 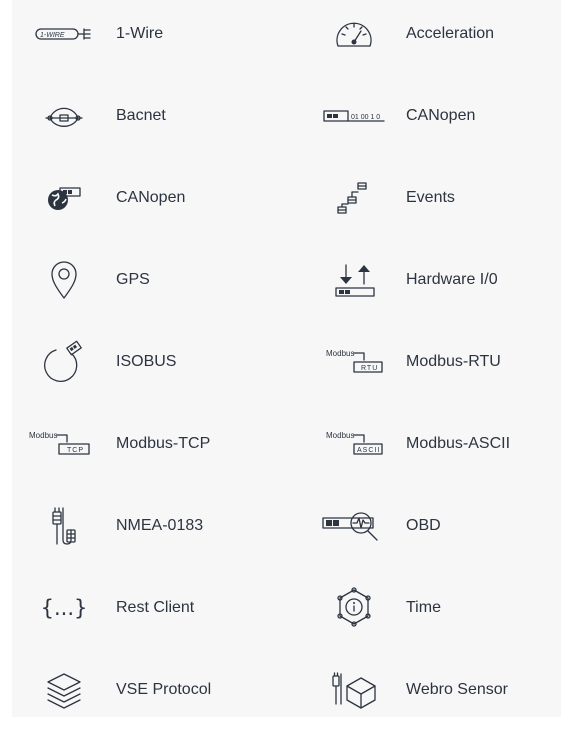 I want to click on time-network-icon, so click(x=354, y=608).